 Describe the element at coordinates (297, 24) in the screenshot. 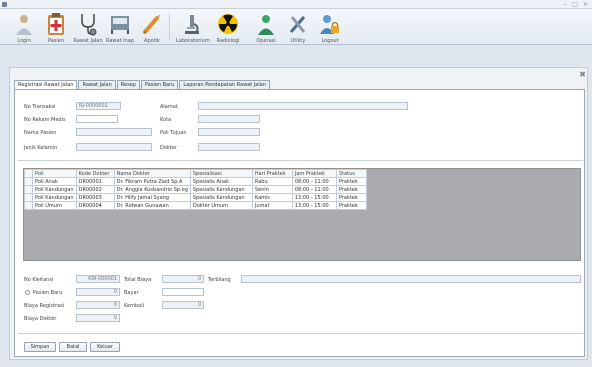

I see `tools-icon` at that location.